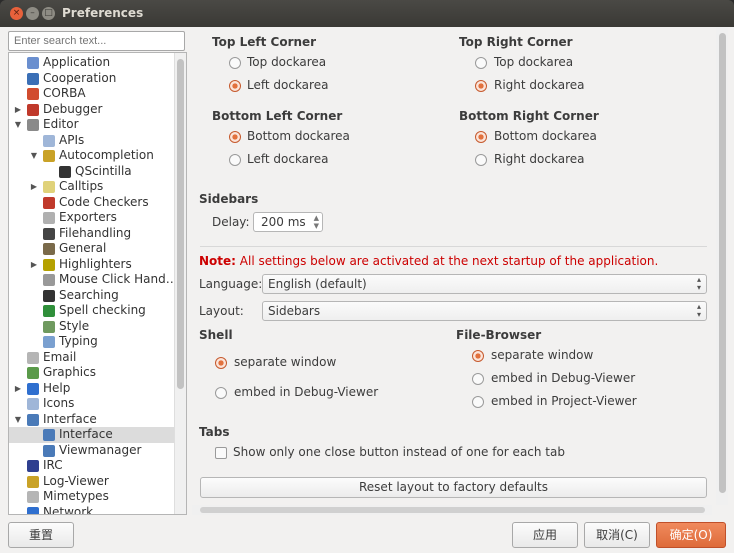 The height and width of the screenshot is (553, 734). I want to click on tree-item: ▶ Help, so click(92, 389).